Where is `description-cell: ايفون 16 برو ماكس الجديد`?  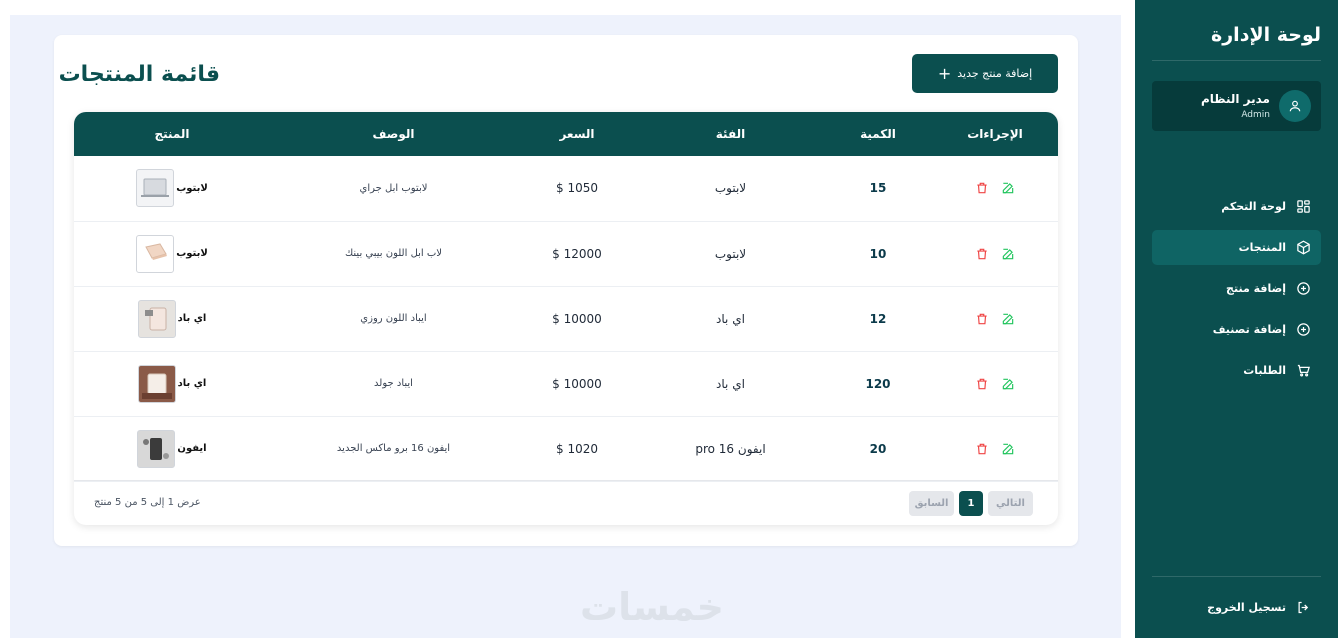
description-cell: ايفون 16 برو ماكس الجديد is located at coordinates (393, 448).